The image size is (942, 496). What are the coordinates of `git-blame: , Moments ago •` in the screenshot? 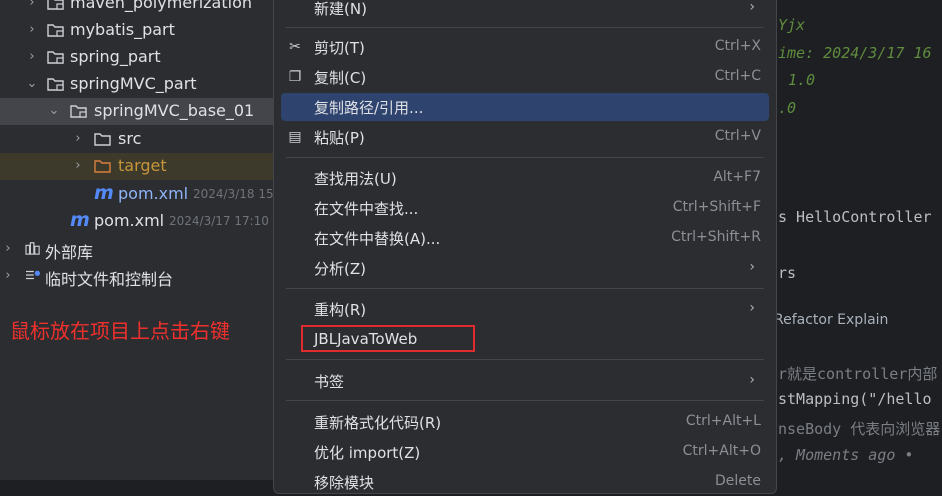 It's located at (846, 455).